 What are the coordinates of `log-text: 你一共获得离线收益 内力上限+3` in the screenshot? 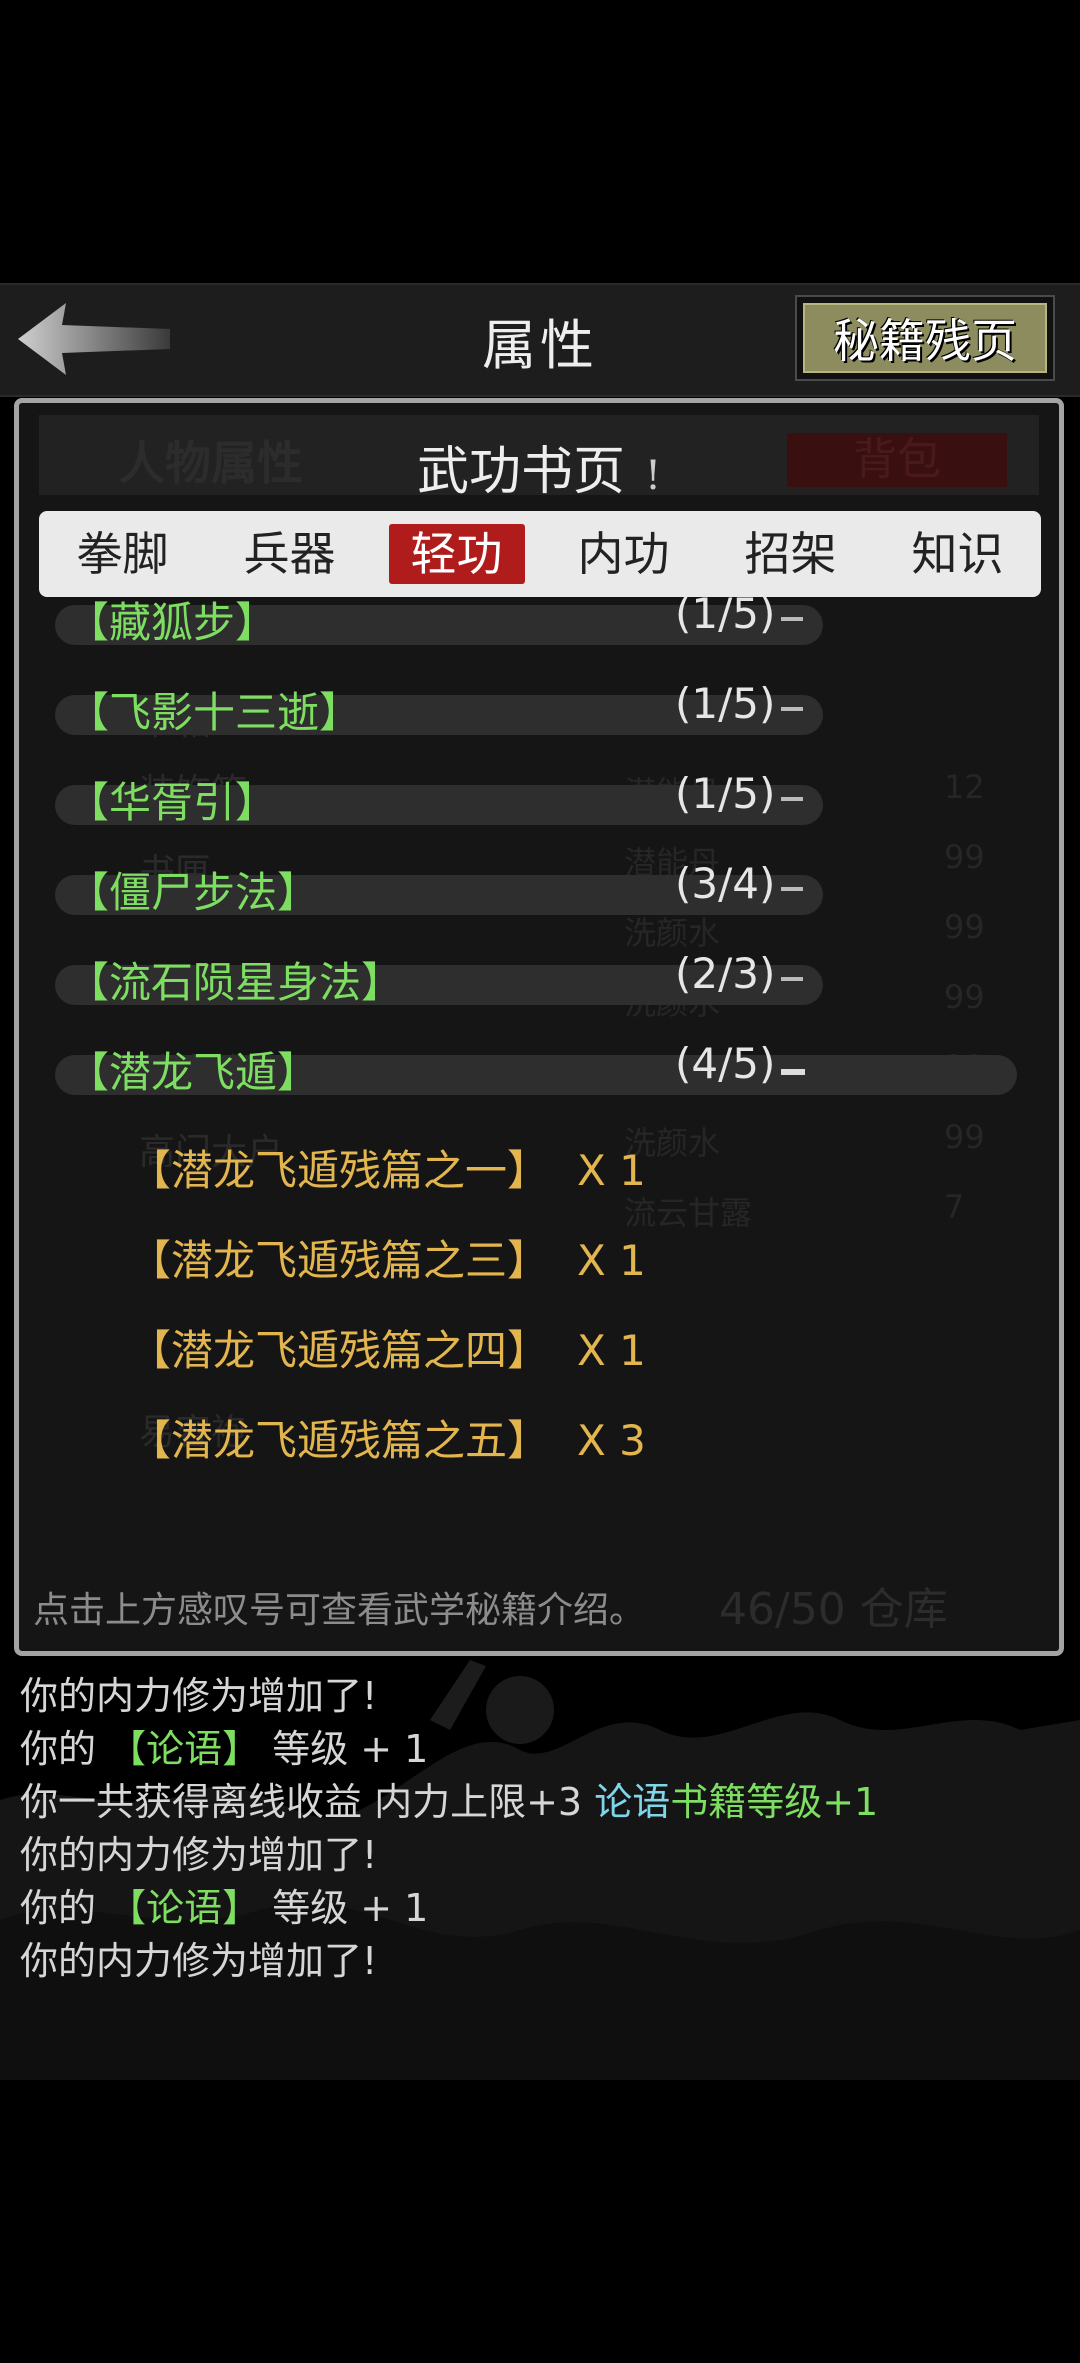 It's located at (307, 1802).